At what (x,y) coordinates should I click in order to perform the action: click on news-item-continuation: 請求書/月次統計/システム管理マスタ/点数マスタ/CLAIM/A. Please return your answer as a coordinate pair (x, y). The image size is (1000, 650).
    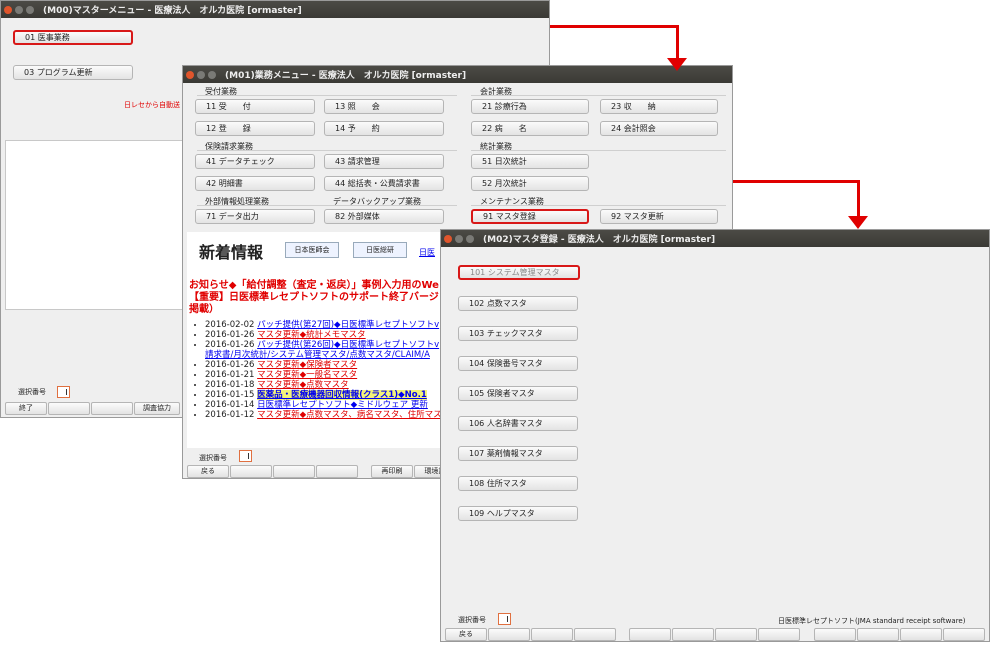
    Looking at the image, I should click on (327, 355).